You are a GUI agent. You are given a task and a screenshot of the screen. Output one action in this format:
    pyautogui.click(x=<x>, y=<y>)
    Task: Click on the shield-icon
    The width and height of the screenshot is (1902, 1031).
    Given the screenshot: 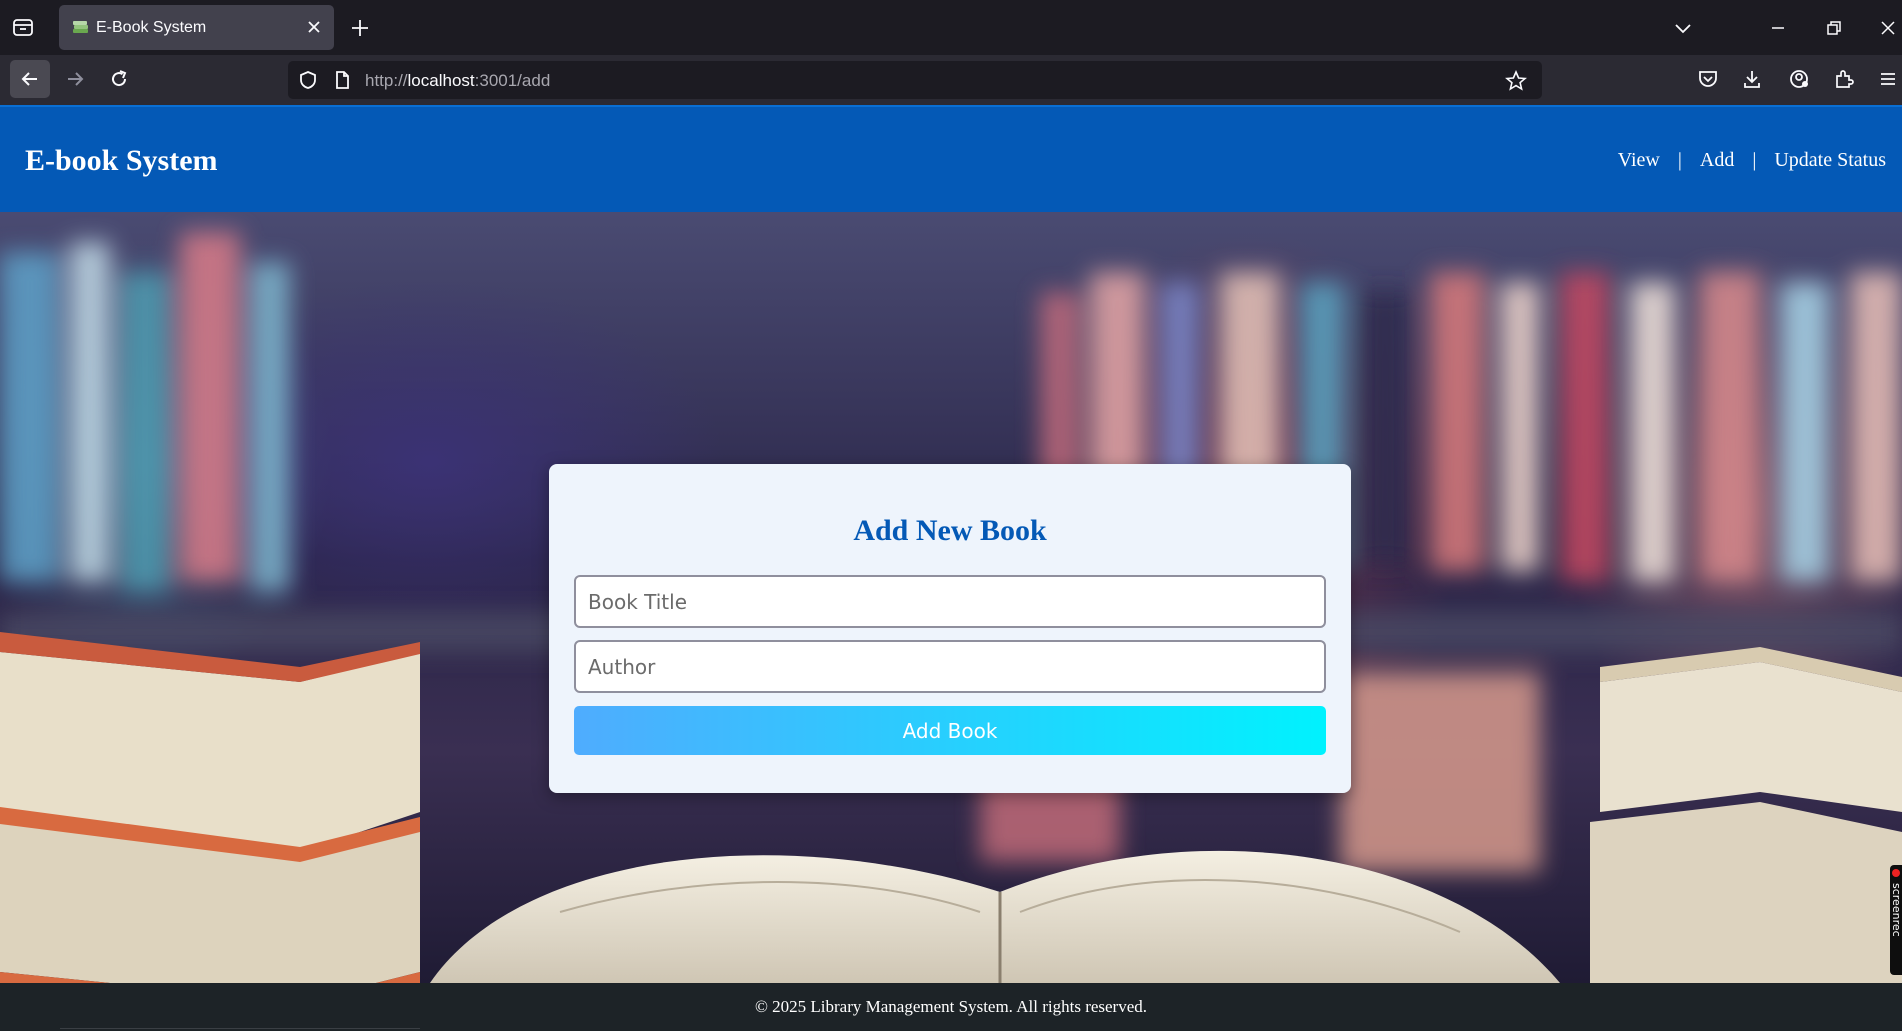 What is the action you would take?
    pyautogui.click(x=308, y=80)
    